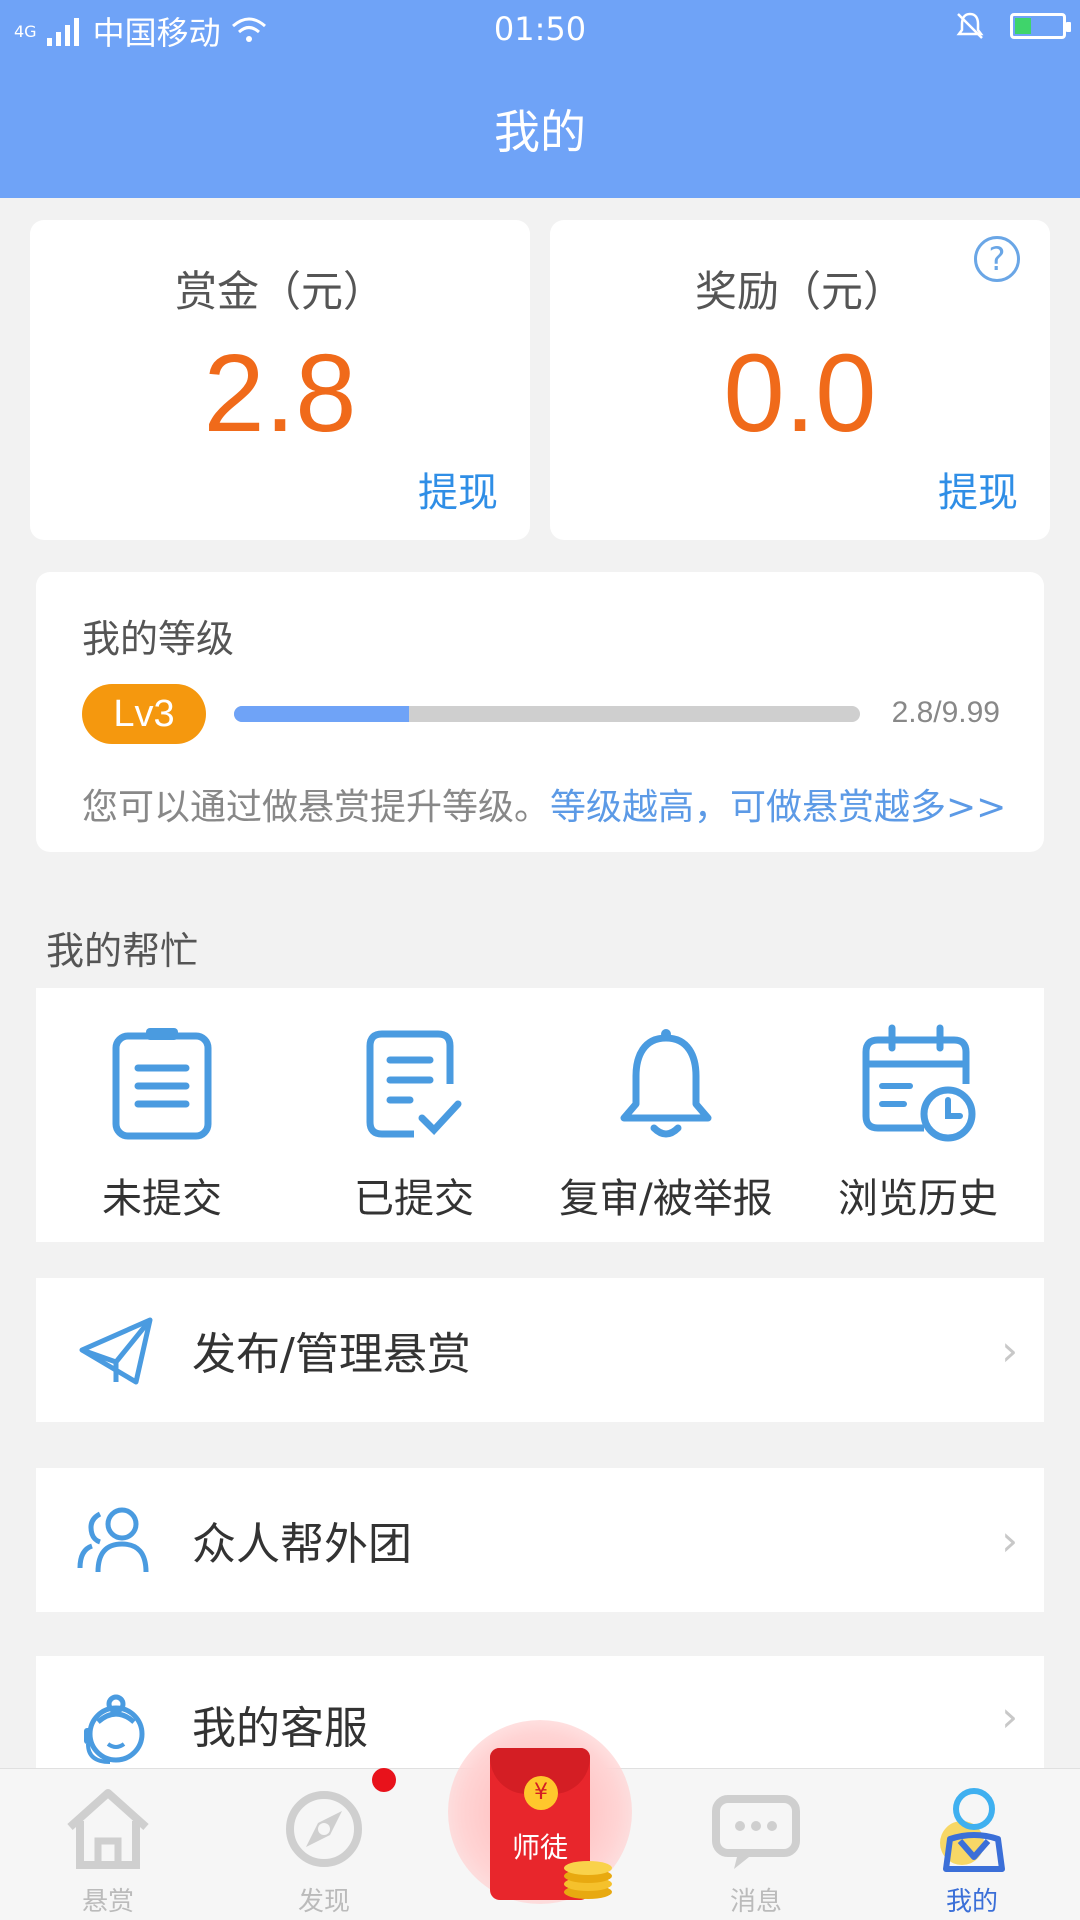  I want to click on level-hint-text: 您可以通过做悬赏提升等级。, so click(316, 807).